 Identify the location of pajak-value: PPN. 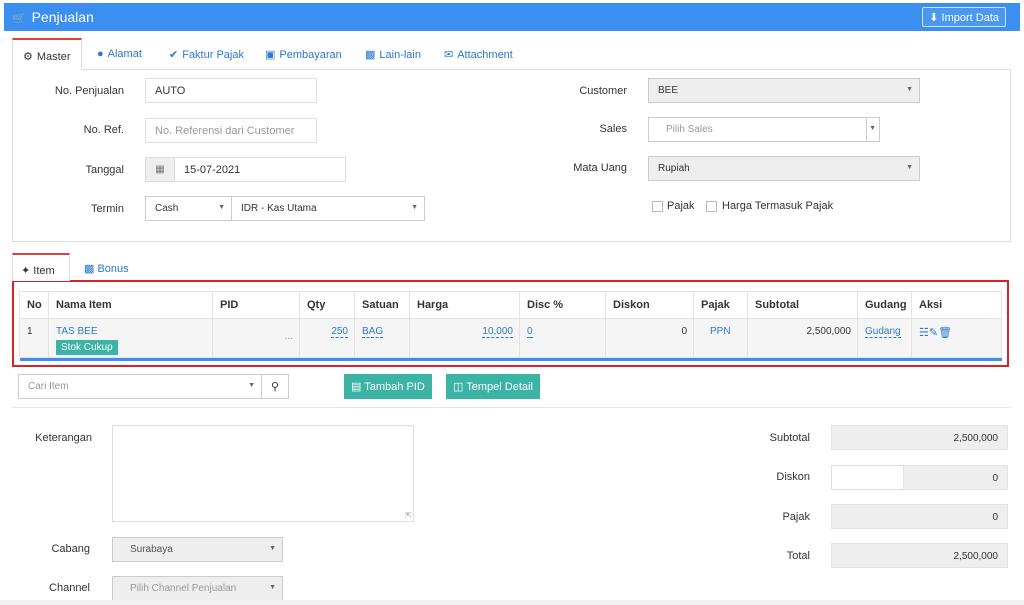
(720, 331).